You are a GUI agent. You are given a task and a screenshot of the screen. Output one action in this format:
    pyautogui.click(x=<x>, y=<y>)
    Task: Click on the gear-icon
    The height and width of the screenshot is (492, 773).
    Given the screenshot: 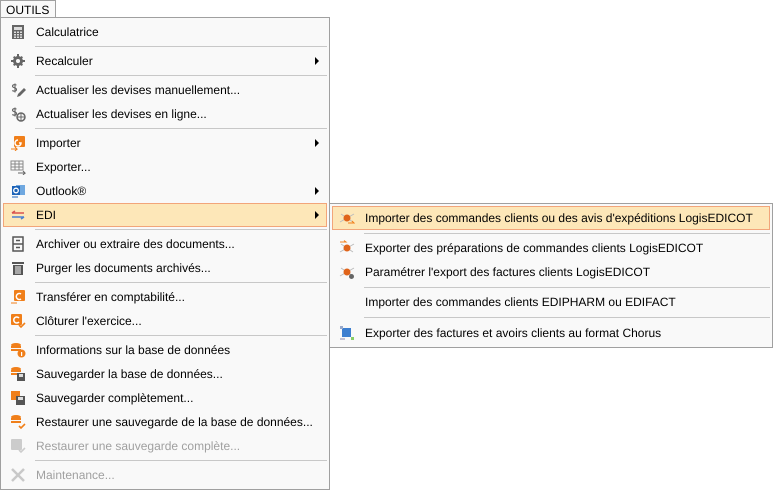 What is the action you would take?
    pyautogui.click(x=18, y=61)
    